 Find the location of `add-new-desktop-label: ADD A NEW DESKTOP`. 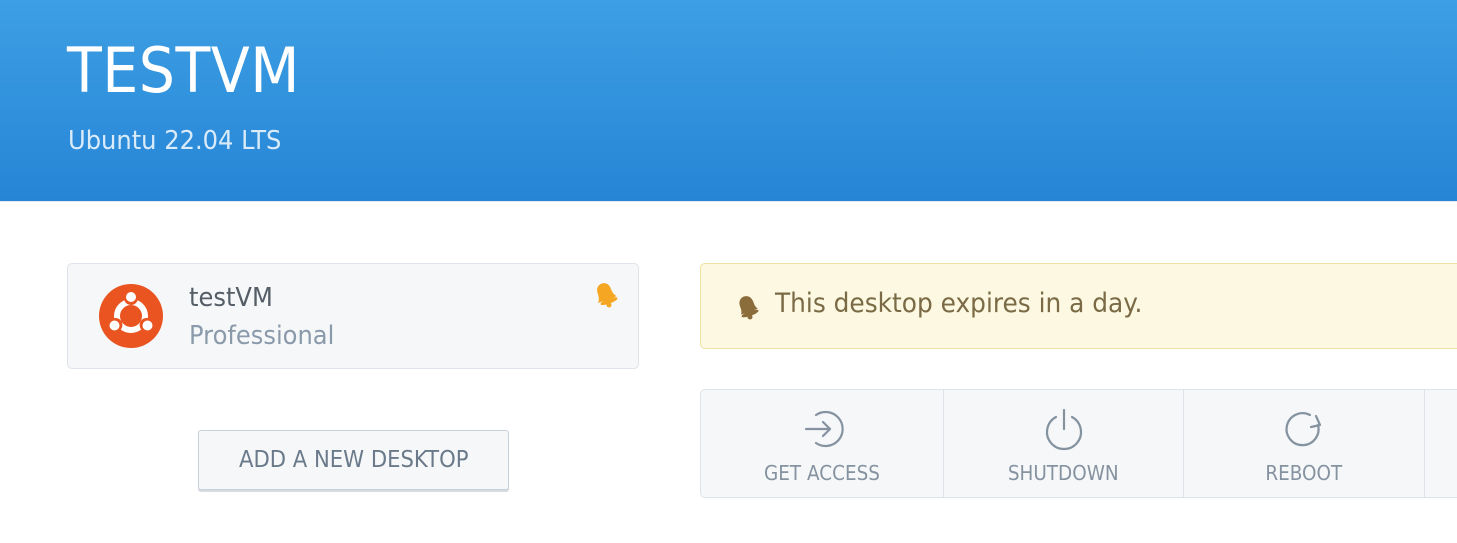

add-new-desktop-label: ADD A NEW DESKTOP is located at coordinates (353, 460).